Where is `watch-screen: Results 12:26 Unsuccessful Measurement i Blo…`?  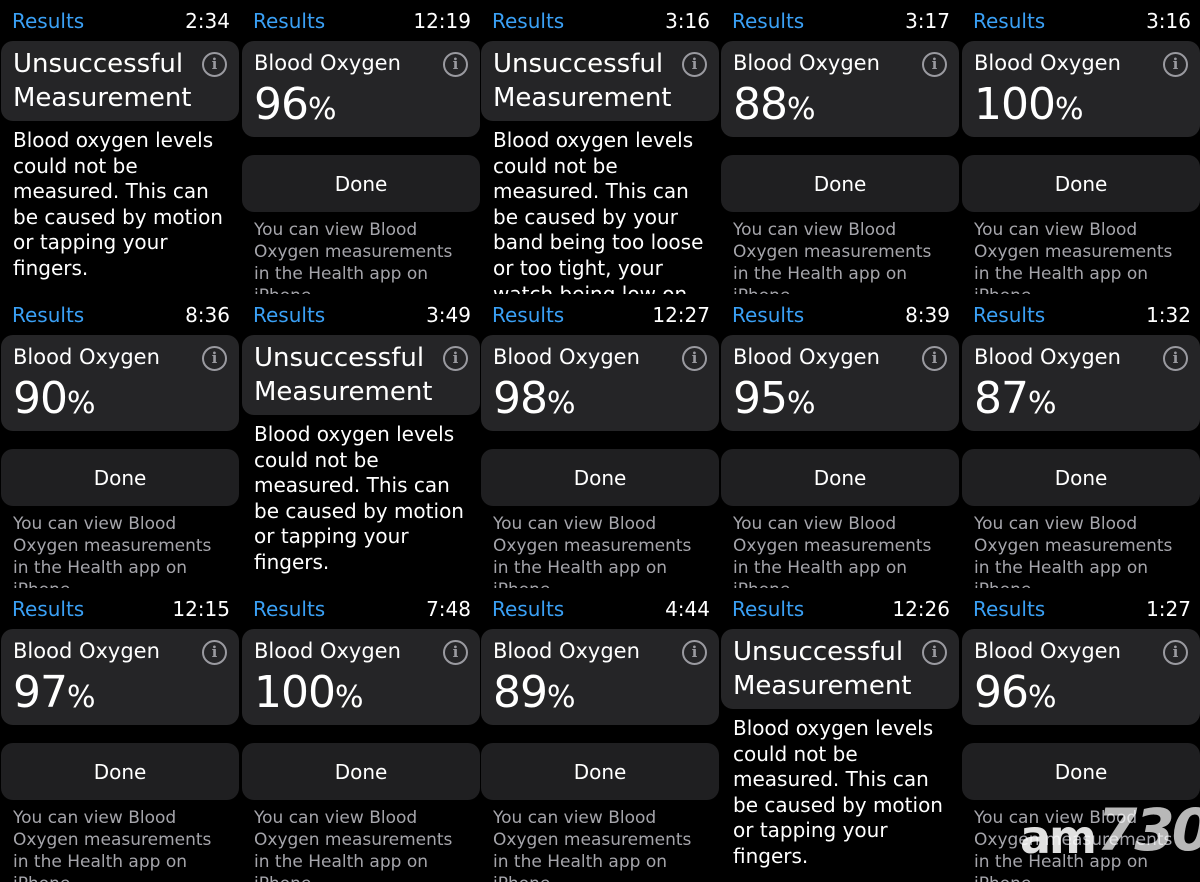 watch-screen: Results 12:26 Unsuccessful Measurement i Blo… is located at coordinates (840, 735).